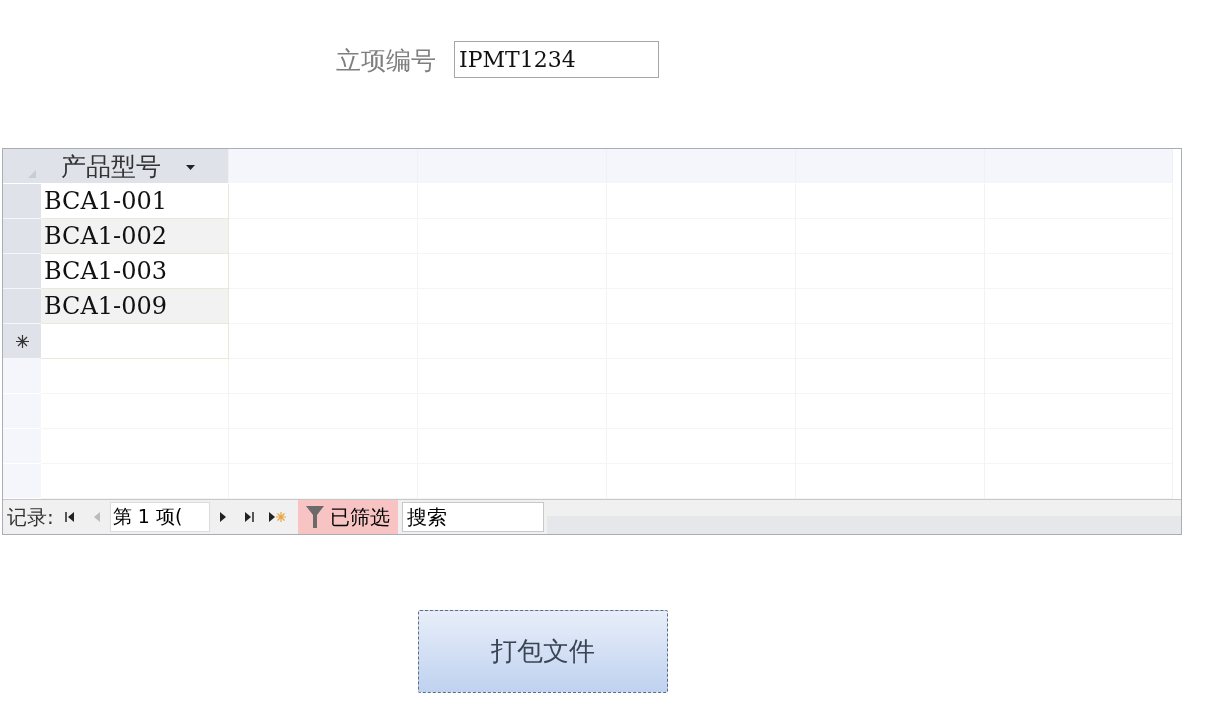 The height and width of the screenshot is (718, 1220). What do you see at coordinates (248, 517) in the screenshot?
I see `last-record-icon` at bounding box center [248, 517].